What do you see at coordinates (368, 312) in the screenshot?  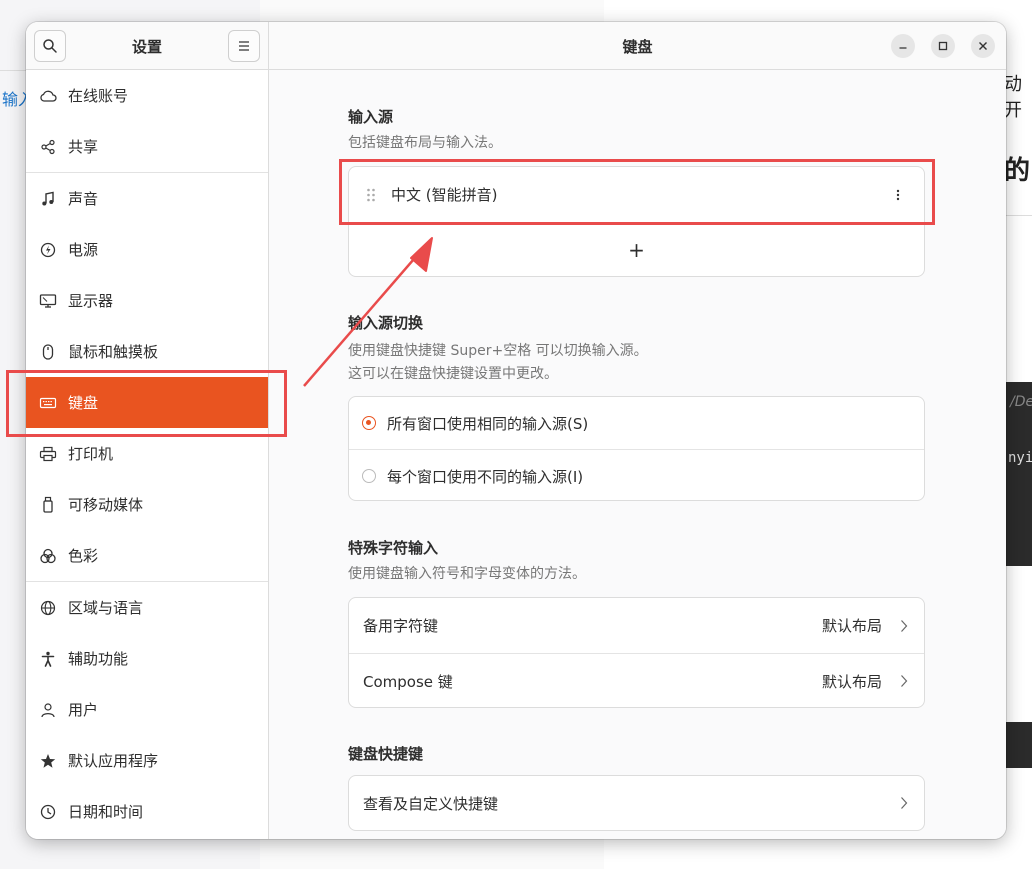 I see `annotation-arrow-icon` at bounding box center [368, 312].